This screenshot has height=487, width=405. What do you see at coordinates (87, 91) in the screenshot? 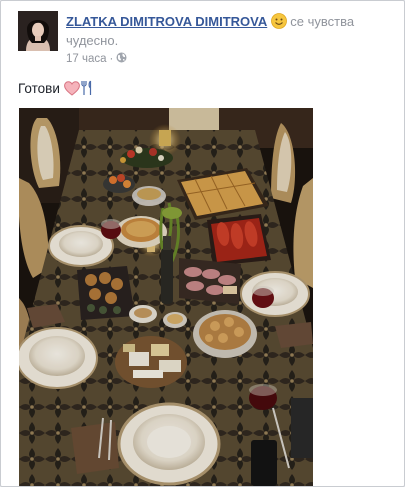
I see `fork-knife-icon` at bounding box center [87, 91].